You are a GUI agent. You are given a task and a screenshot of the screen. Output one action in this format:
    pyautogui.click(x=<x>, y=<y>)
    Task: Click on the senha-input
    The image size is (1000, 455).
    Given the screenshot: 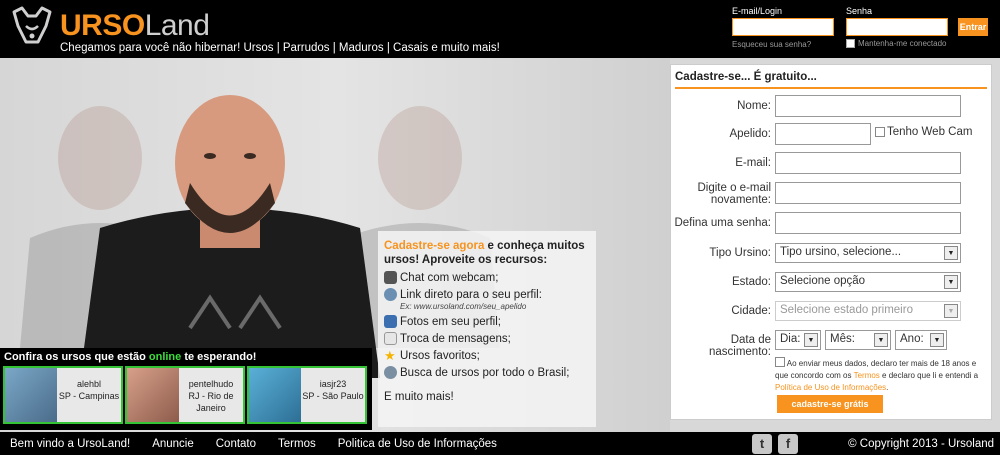 What is the action you would take?
    pyautogui.click(x=868, y=223)
    